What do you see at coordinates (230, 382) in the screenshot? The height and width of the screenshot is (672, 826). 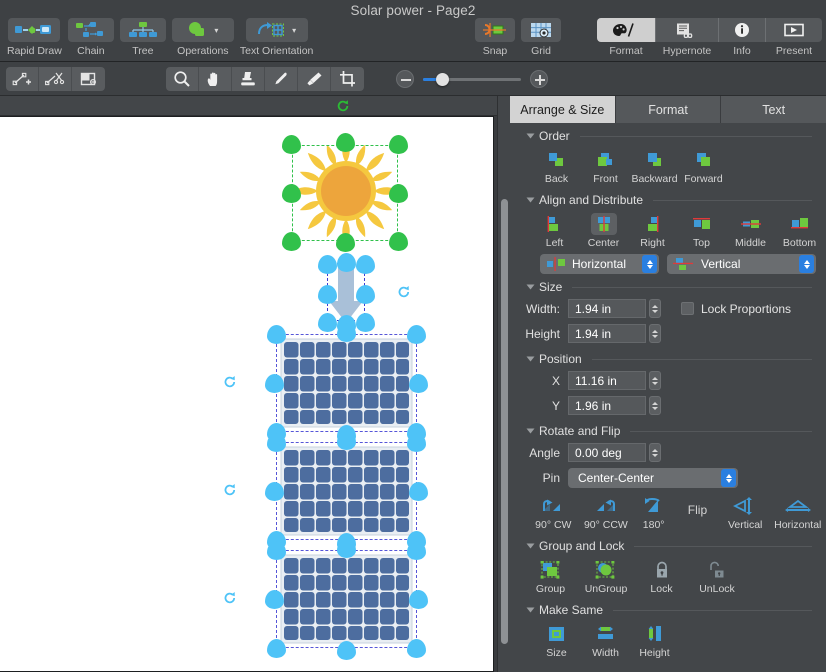 I see `panel1-rotate-handle-icon` at bounding box center [230, 382].